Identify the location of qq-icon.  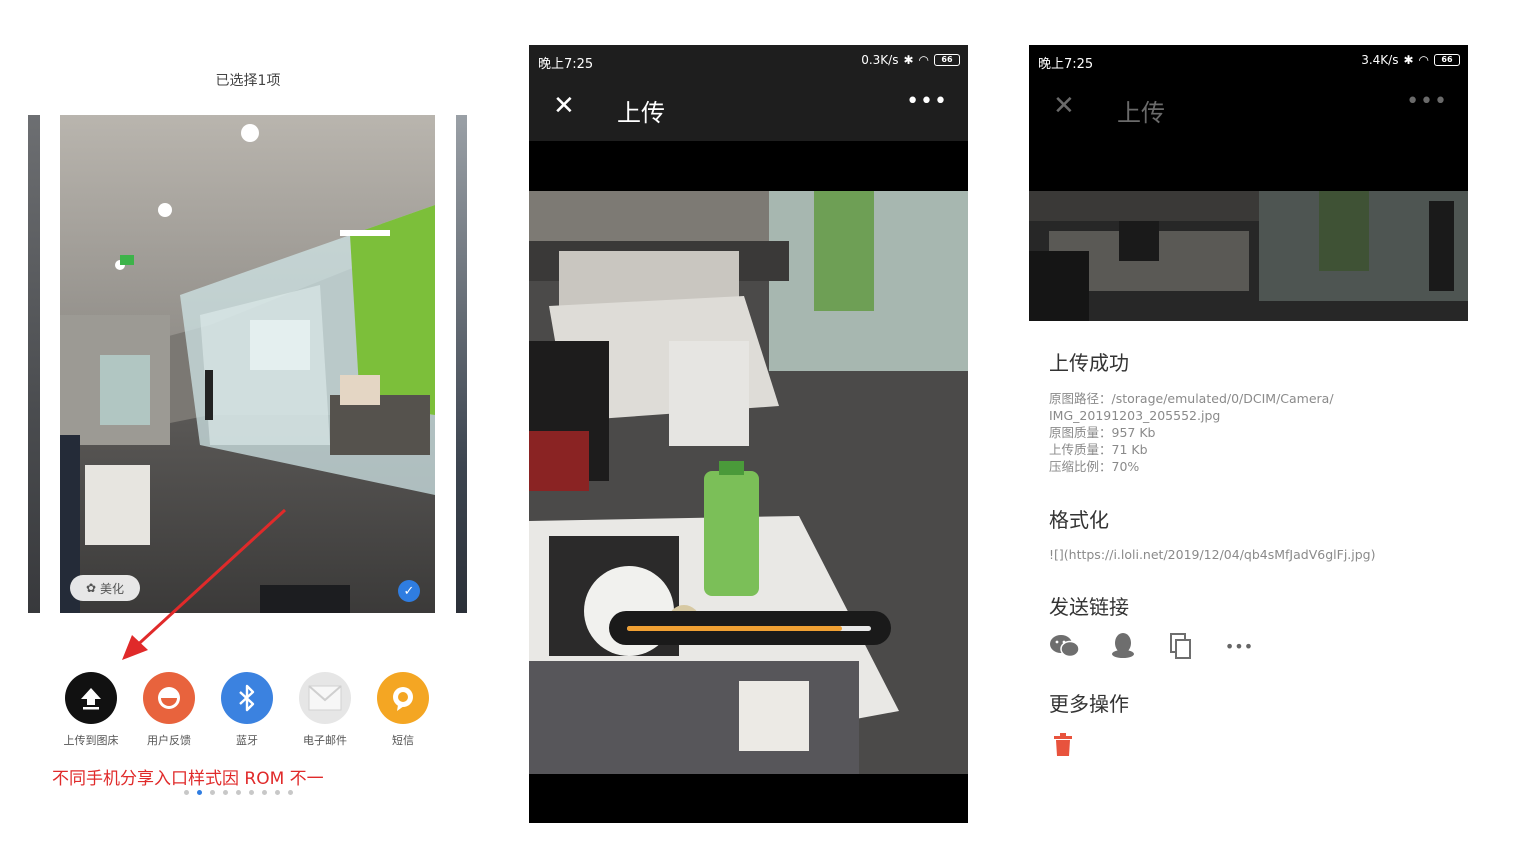
(1123, 646).